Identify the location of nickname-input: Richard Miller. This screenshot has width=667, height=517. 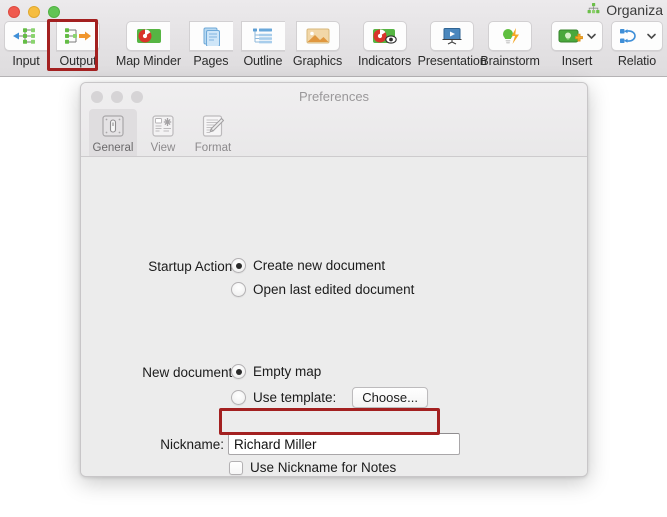
(344, 444).